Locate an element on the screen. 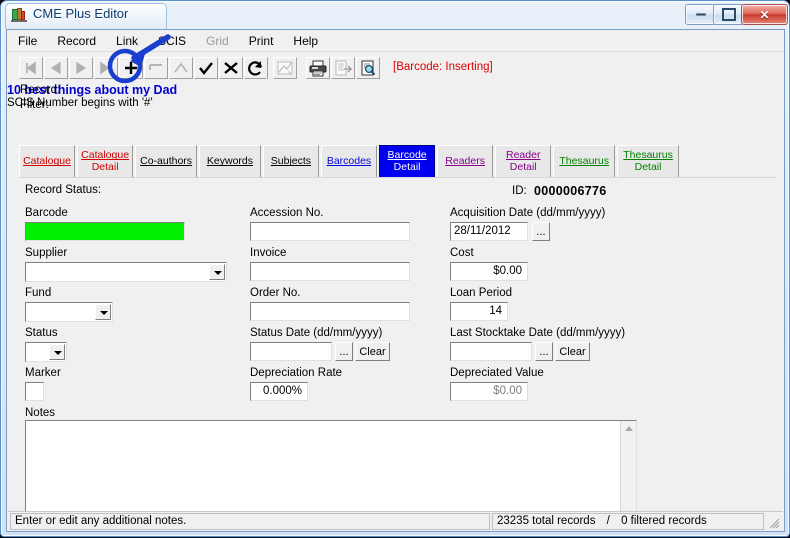 This screenshot has width=790, height=538. minimize-button is located at coordinates (700, 14).